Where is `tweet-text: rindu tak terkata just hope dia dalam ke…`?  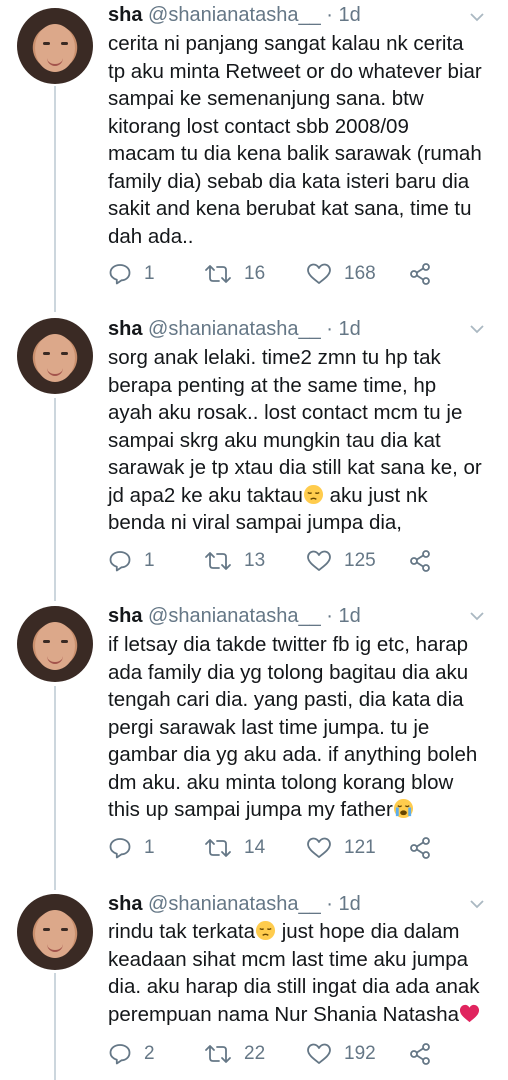
tweet-text: rindu tak terkata just hope dia dalam ke… is located at coordinates (300, 973).